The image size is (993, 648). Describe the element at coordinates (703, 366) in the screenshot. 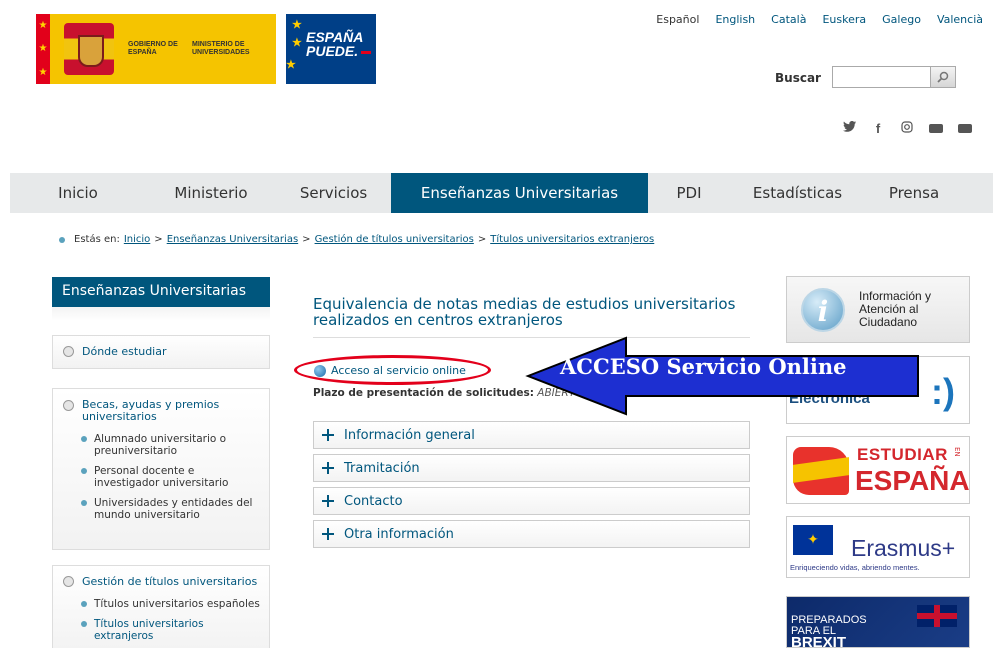

I see `annotation-label: ACCESO Servicio Online` at that location.